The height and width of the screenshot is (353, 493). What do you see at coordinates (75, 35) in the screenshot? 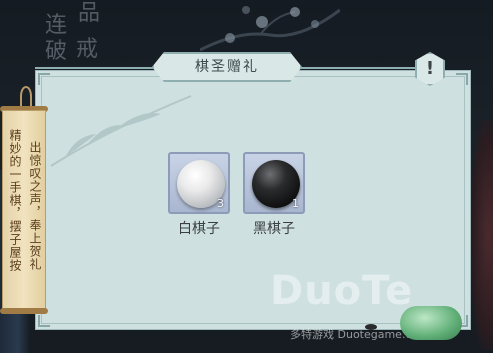
I see `background-title: 品 连 破 戒` at bounding box center [75, 35].